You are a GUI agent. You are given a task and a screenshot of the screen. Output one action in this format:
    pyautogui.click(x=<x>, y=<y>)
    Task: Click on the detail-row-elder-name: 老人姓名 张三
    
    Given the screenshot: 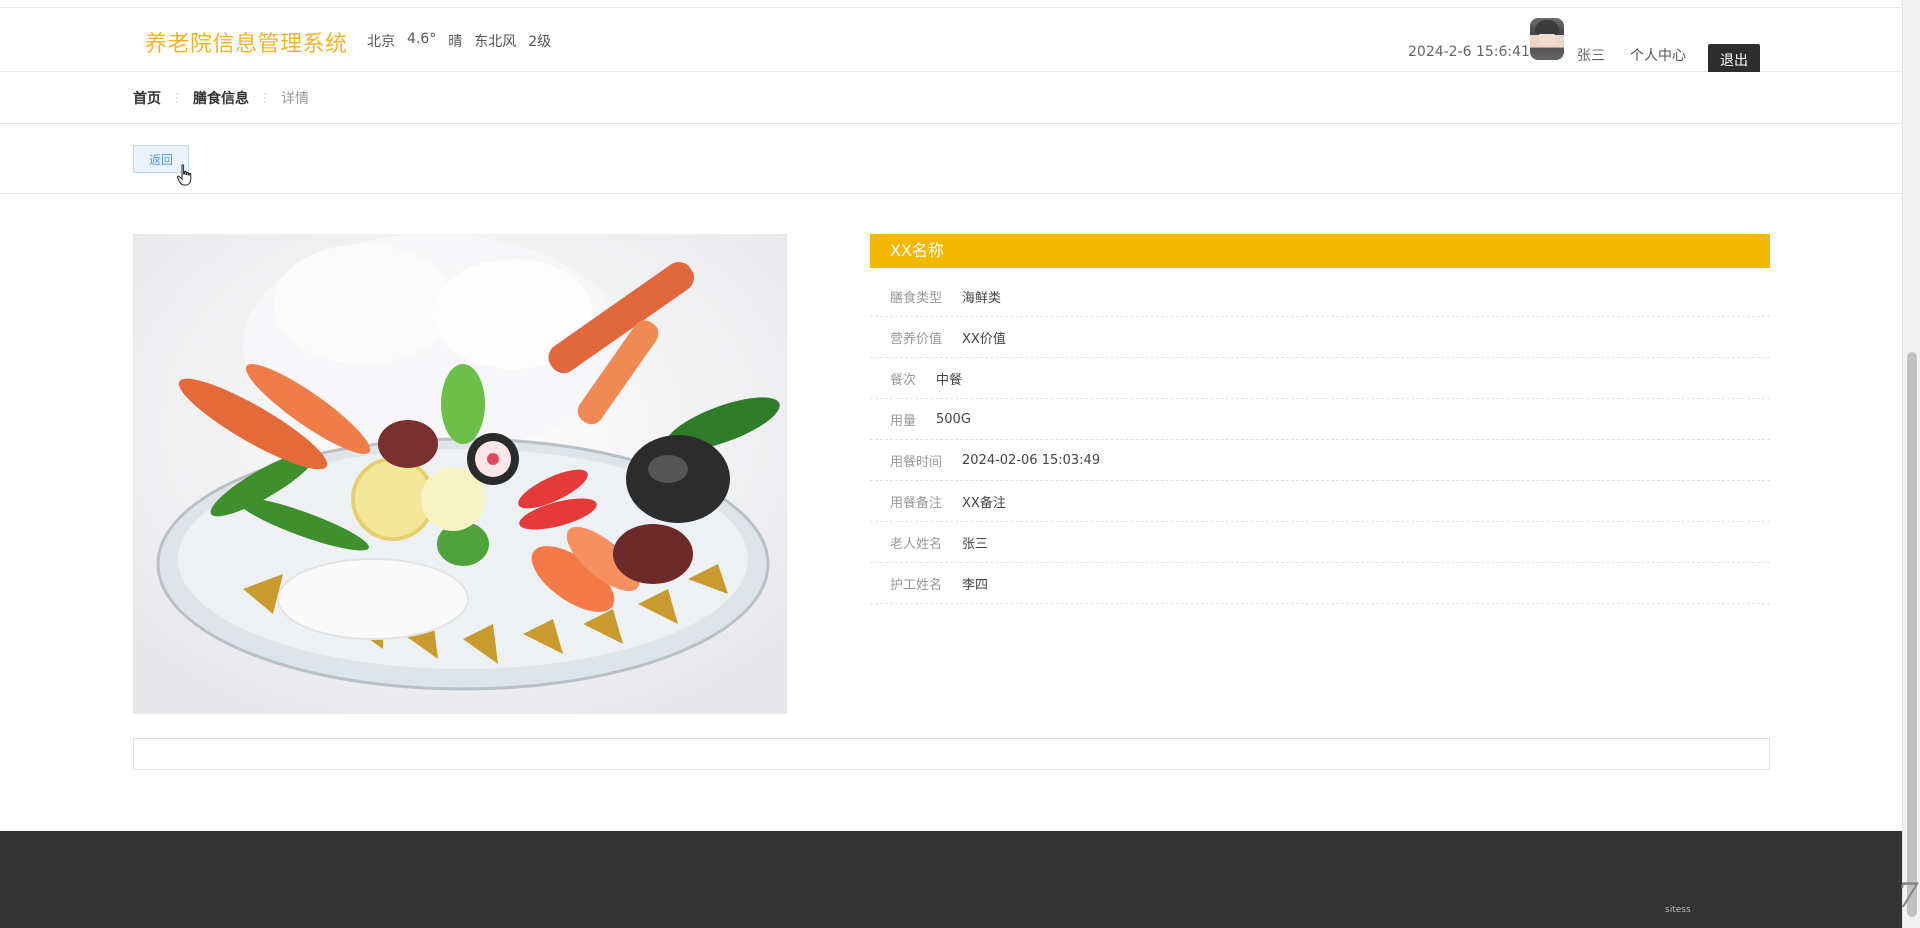 What is the action you would take?
    pyautogui.click(x=1320, y=542)
    